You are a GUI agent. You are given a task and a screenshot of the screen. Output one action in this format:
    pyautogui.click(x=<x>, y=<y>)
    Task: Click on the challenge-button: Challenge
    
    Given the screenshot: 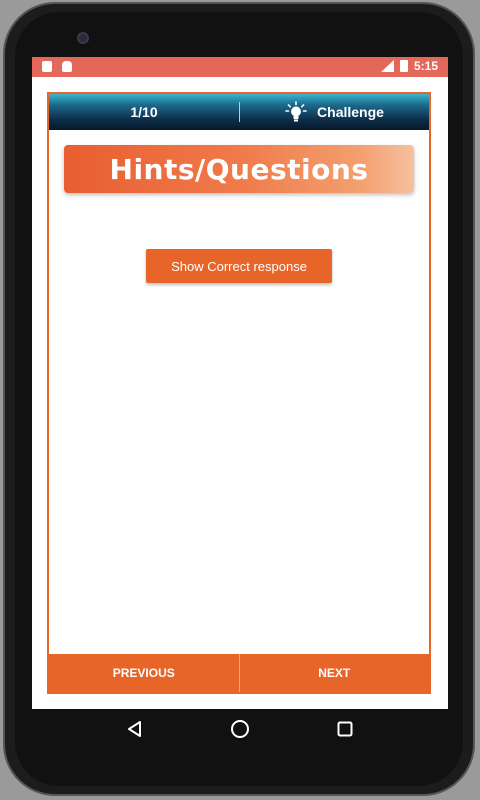 What is the action you would take?
    pyautogui.click(x=334, y=112)
    